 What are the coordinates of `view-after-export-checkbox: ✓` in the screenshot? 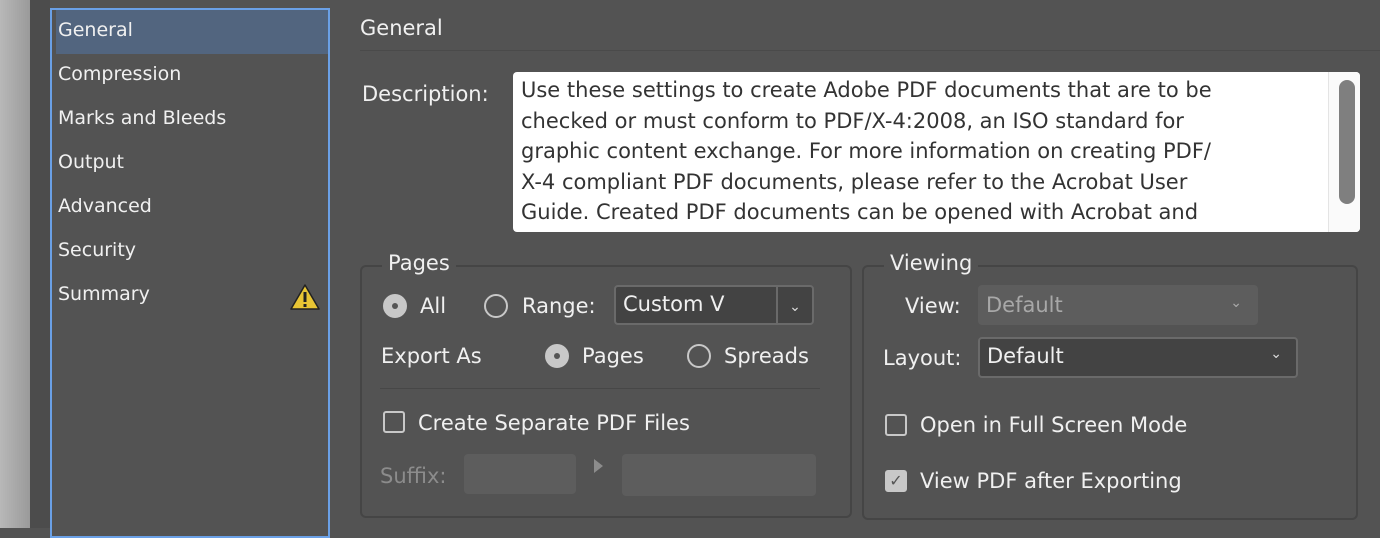 It's located at (896, 481).